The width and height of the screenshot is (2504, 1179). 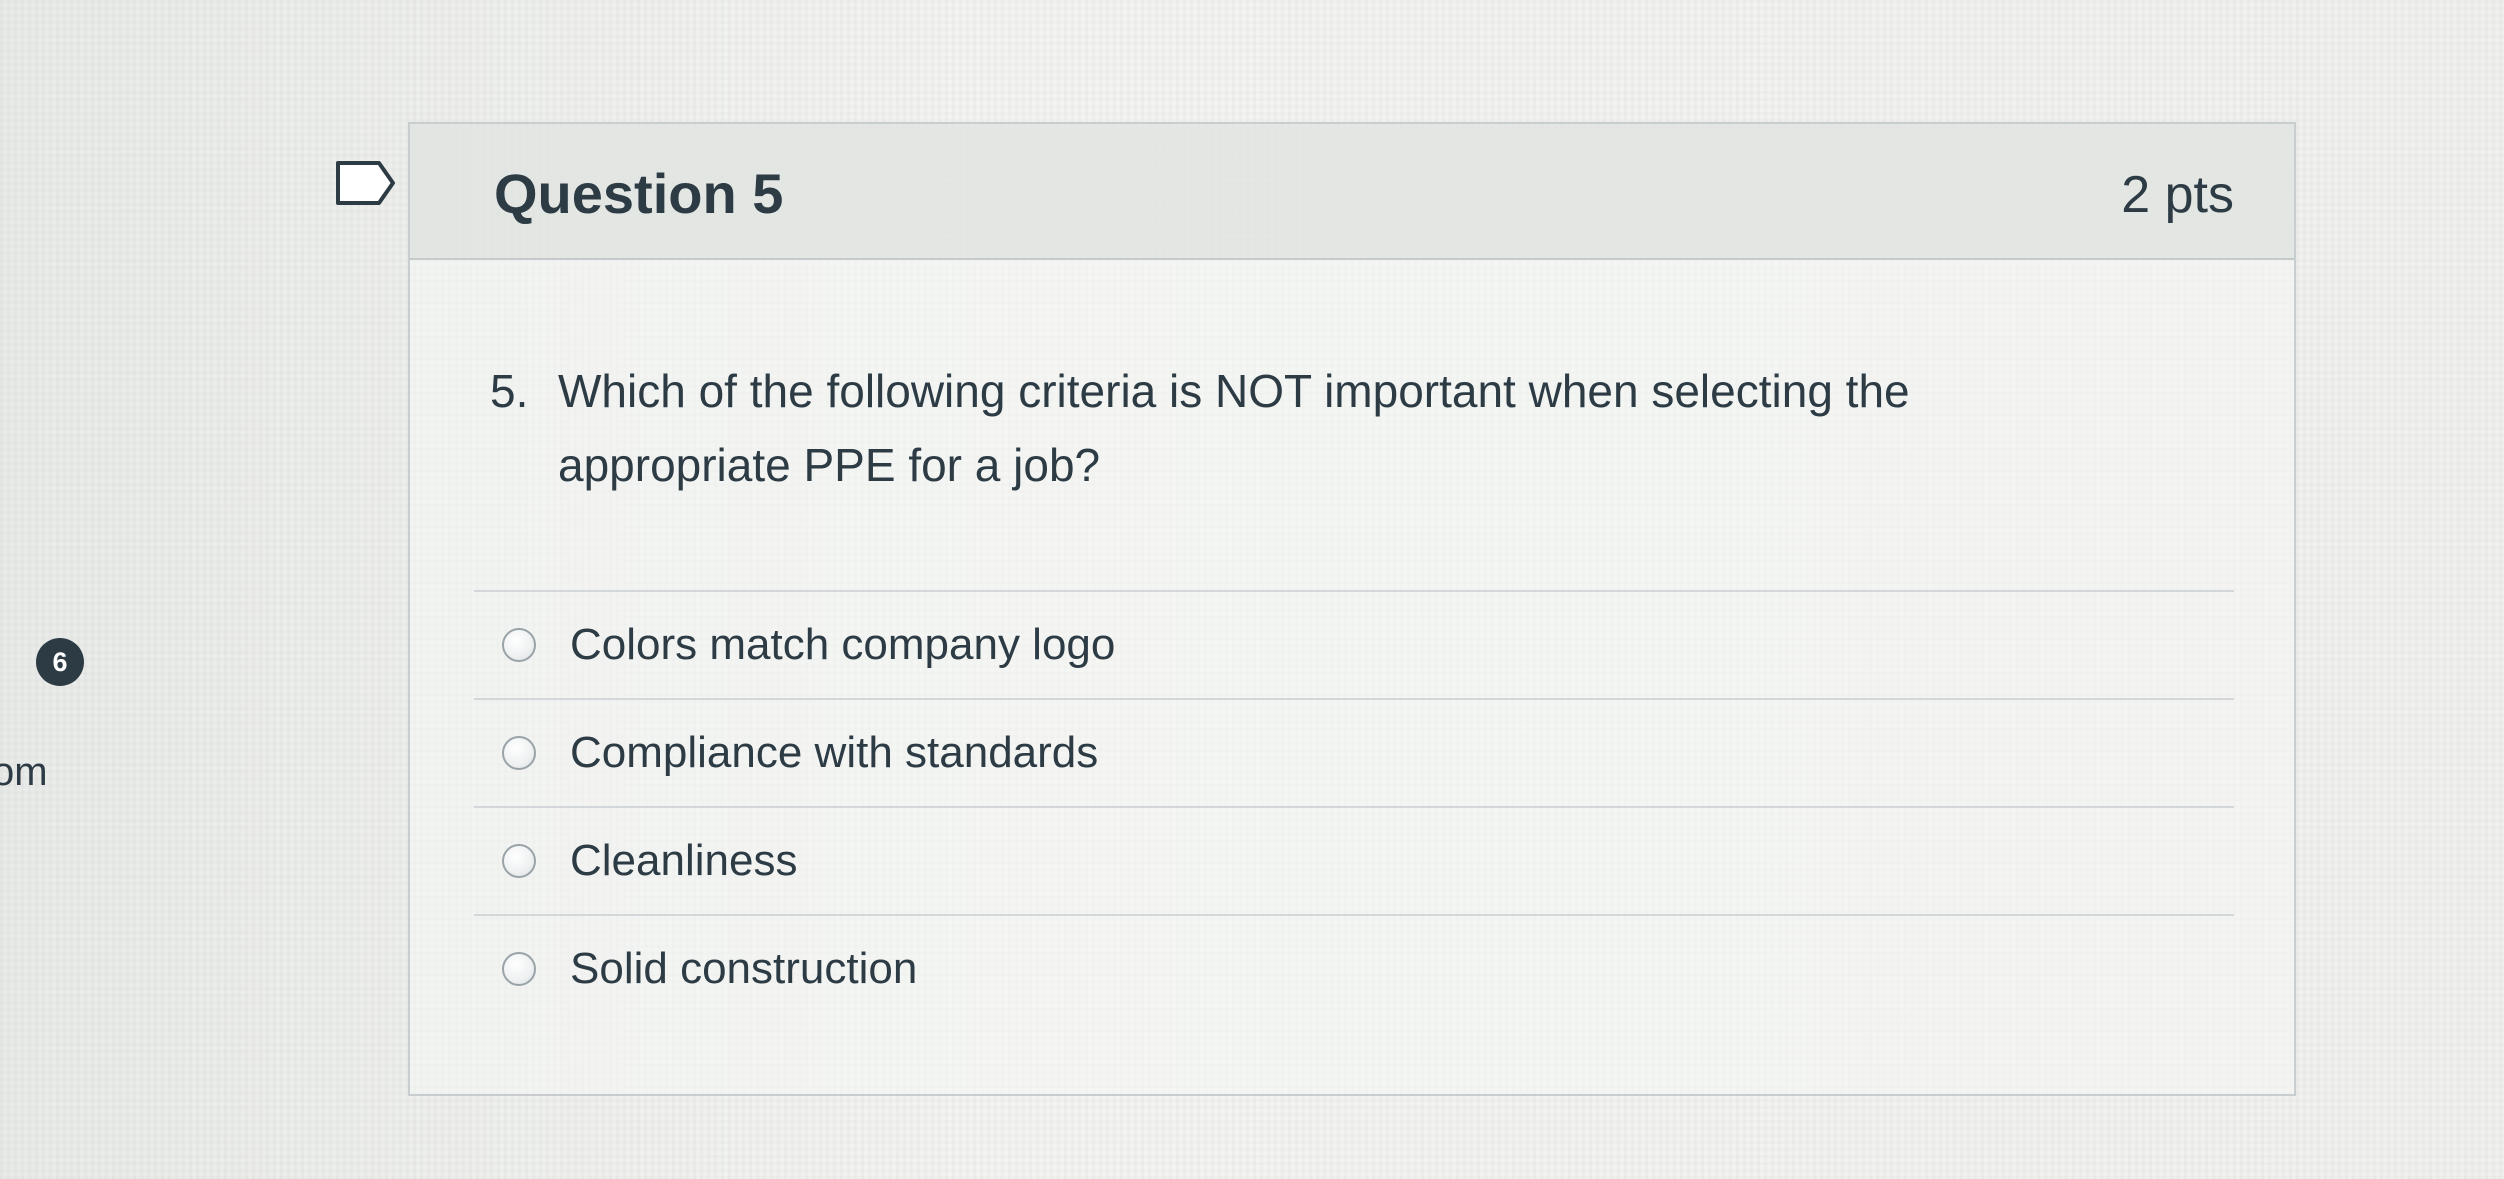 What do you see at coordinates (834, 753) in the screenshot?
I see `answer-label: Compliance with standards` at bounding box center [834, 753].